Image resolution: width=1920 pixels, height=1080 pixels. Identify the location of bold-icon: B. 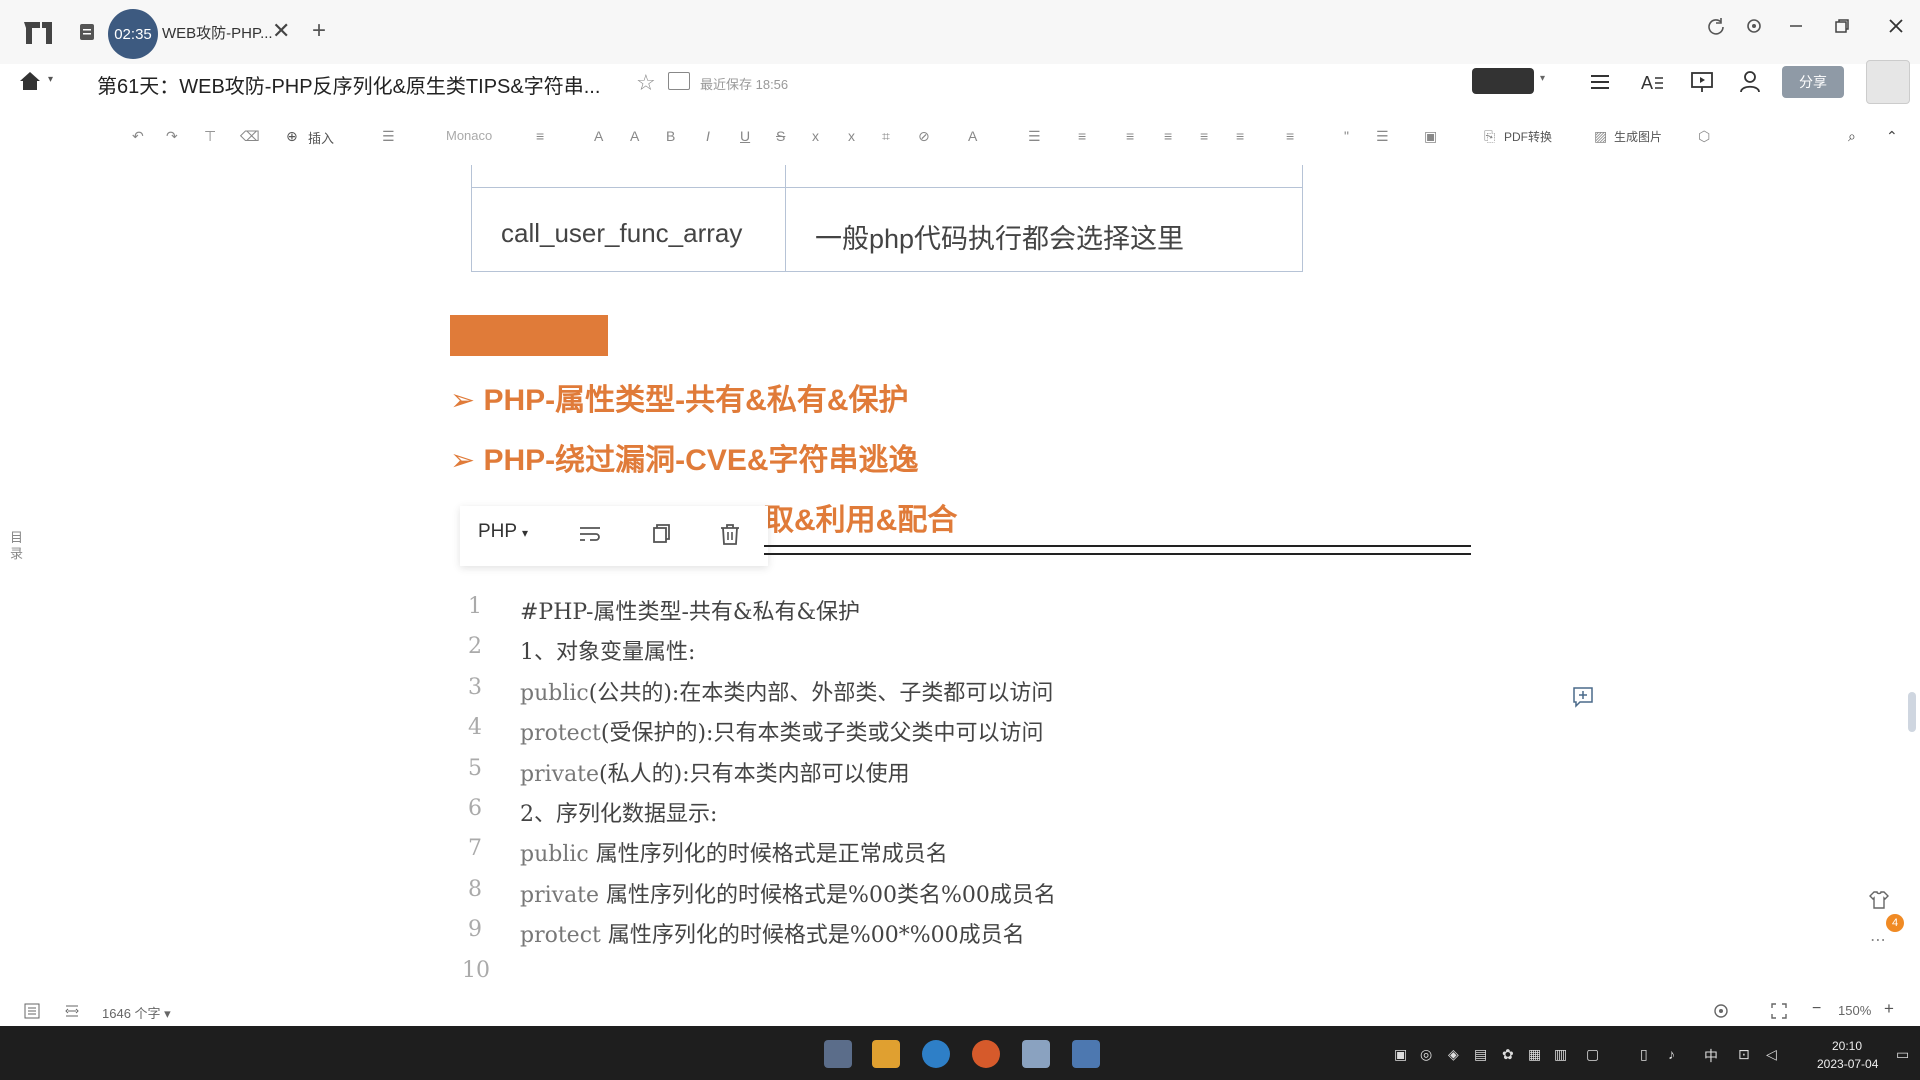
(670, 136).